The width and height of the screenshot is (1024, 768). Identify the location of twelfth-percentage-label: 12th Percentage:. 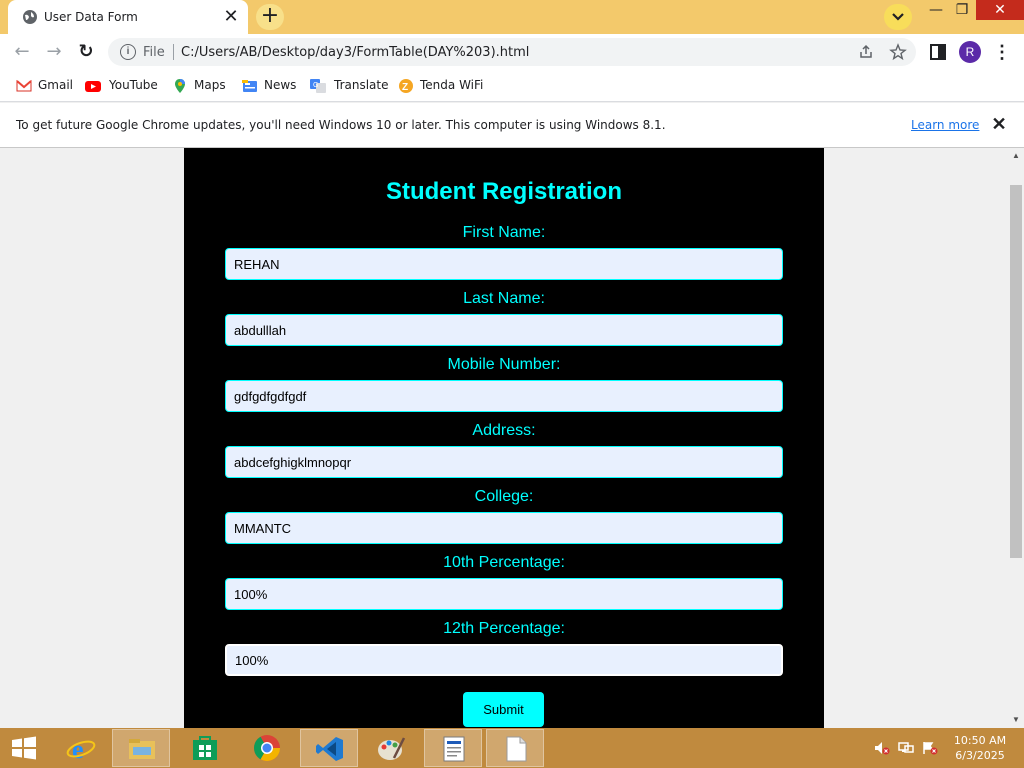
(504, 628).